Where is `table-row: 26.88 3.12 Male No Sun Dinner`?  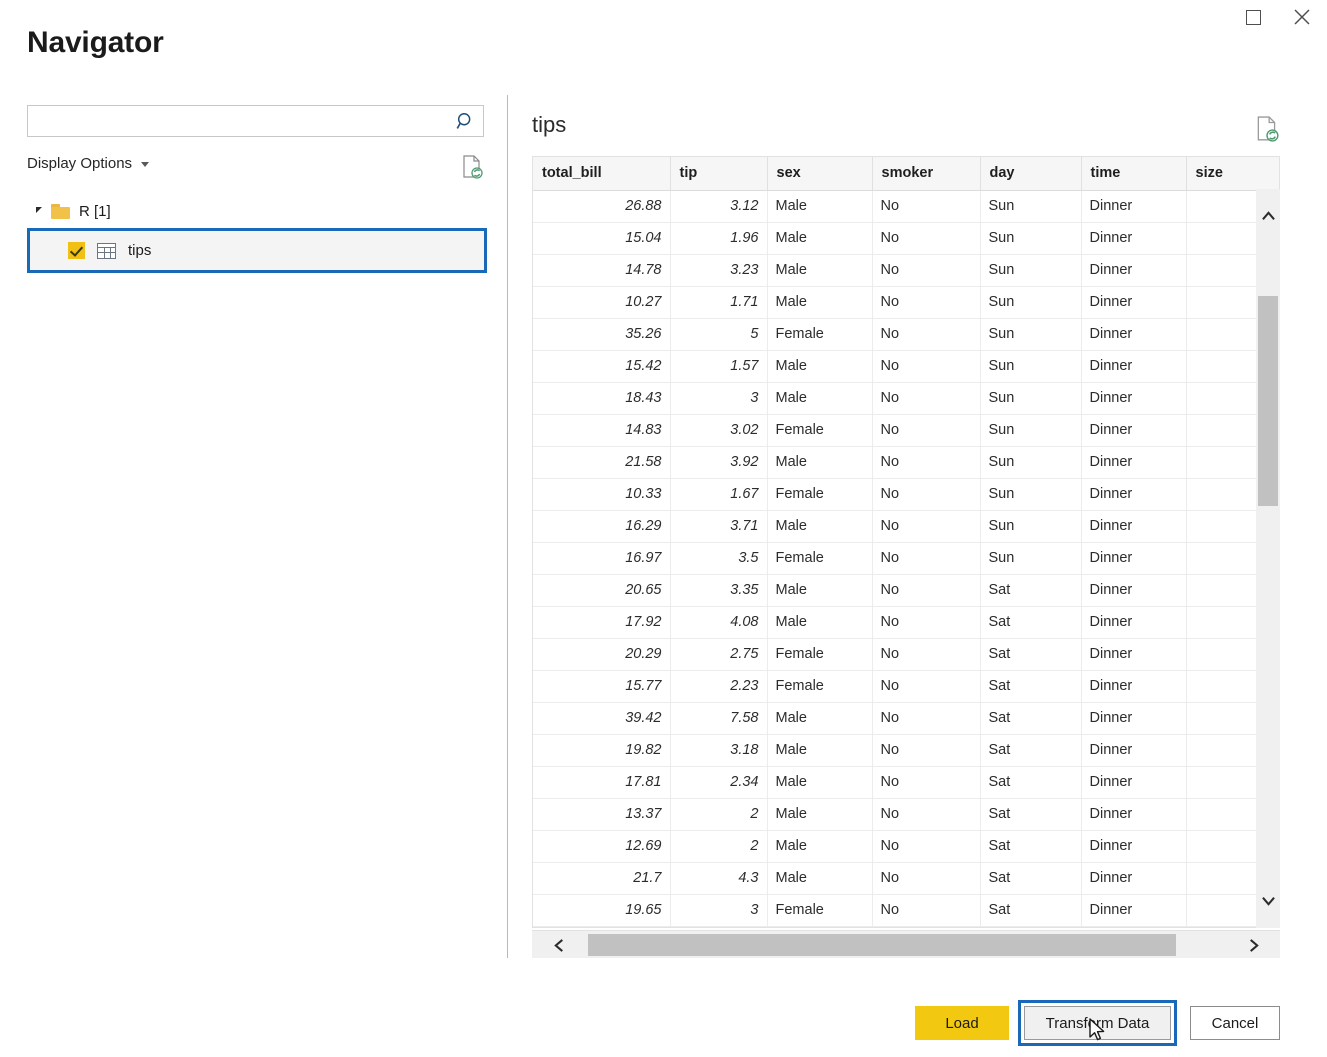 table-row: 26.88 3.12 Male No Sun Dinner is located at coordinates (906, 206).